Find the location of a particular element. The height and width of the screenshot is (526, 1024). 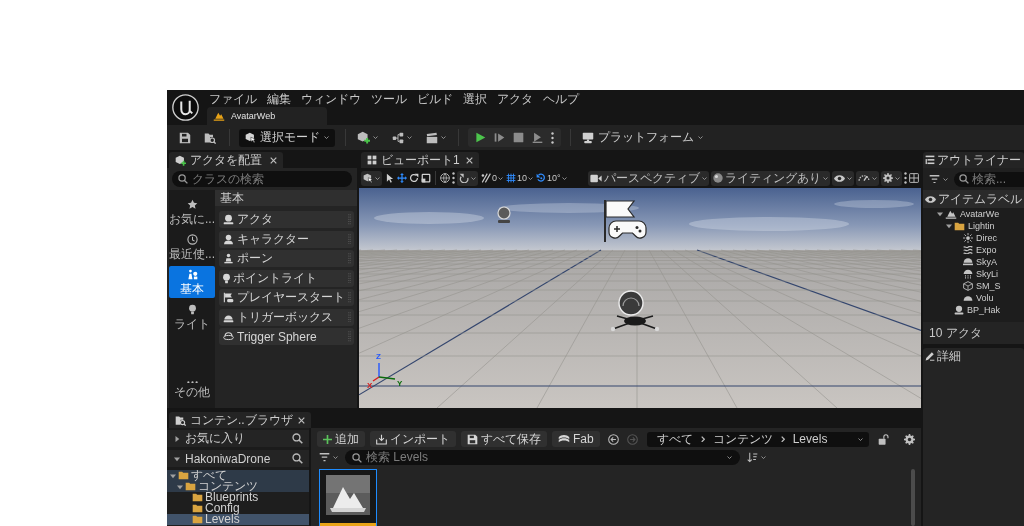

actor-item: トリガーボックス is located at coordinates (286, 317).